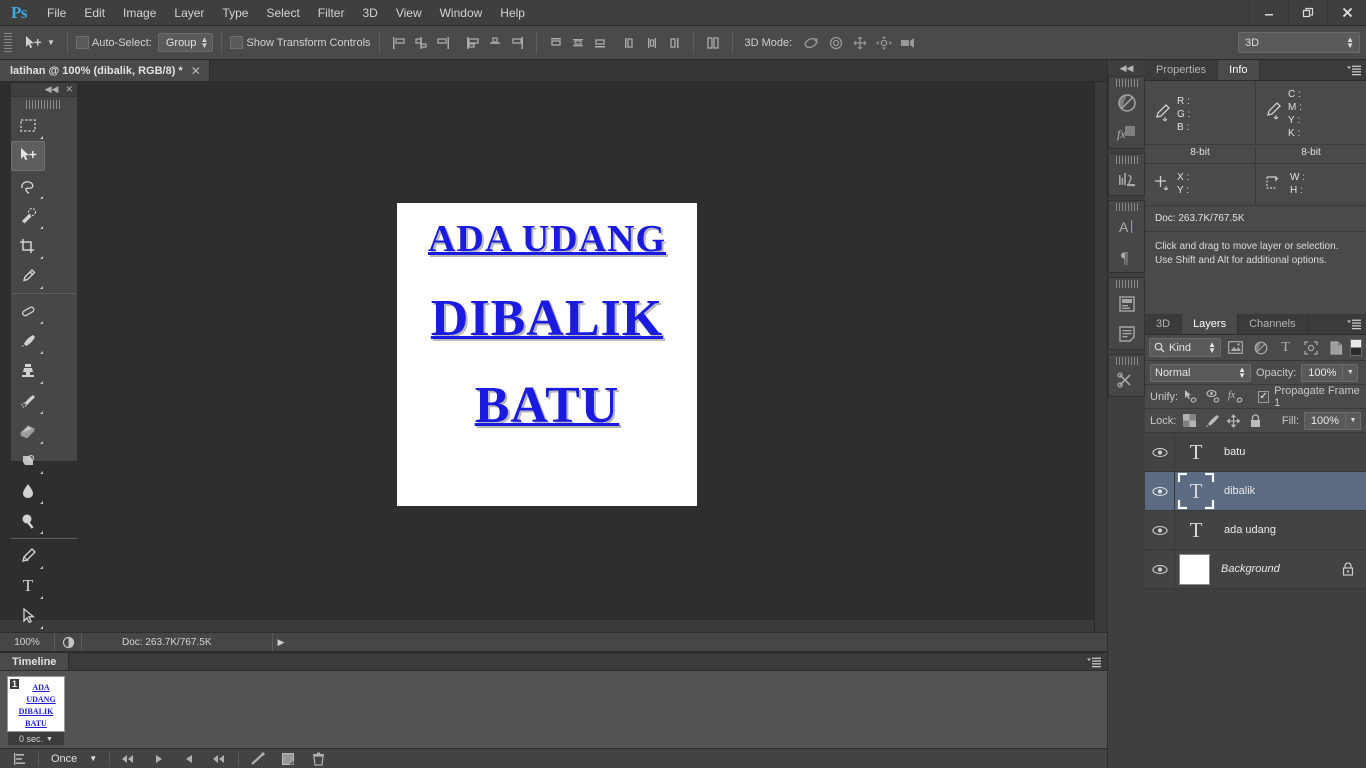 The image size is (1366, 768). I want to click on frame-thumbnail: 1 ADA UDANG DIBALIK BATU, so click(36, 704).